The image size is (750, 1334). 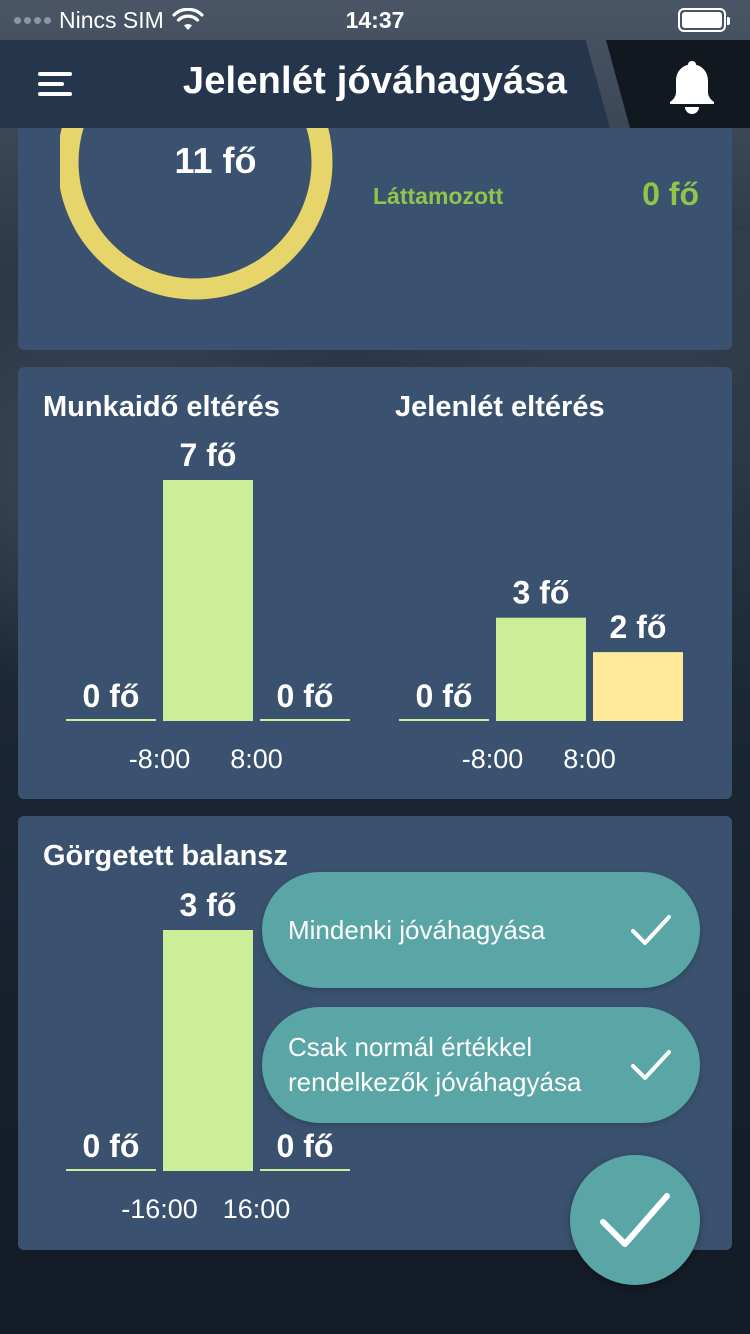 I want to click on nav-bar: Jelenlét jóváhagyása, so click(x=375, y=84).